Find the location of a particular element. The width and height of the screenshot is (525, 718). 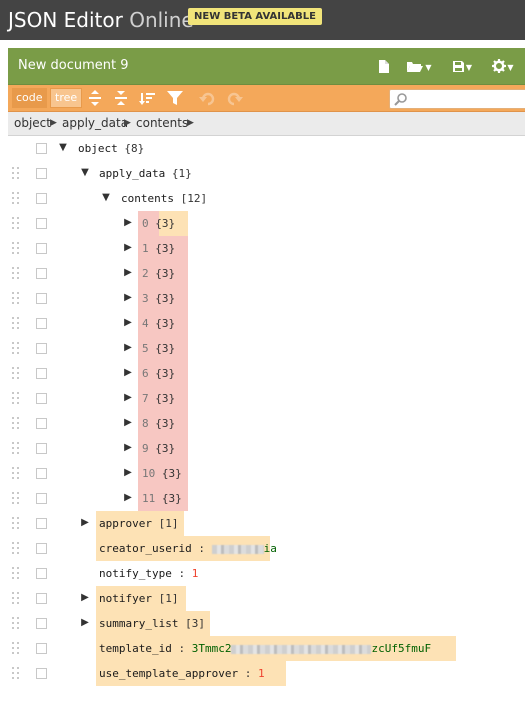

field-name: contents is located at coordinates (147, 198).